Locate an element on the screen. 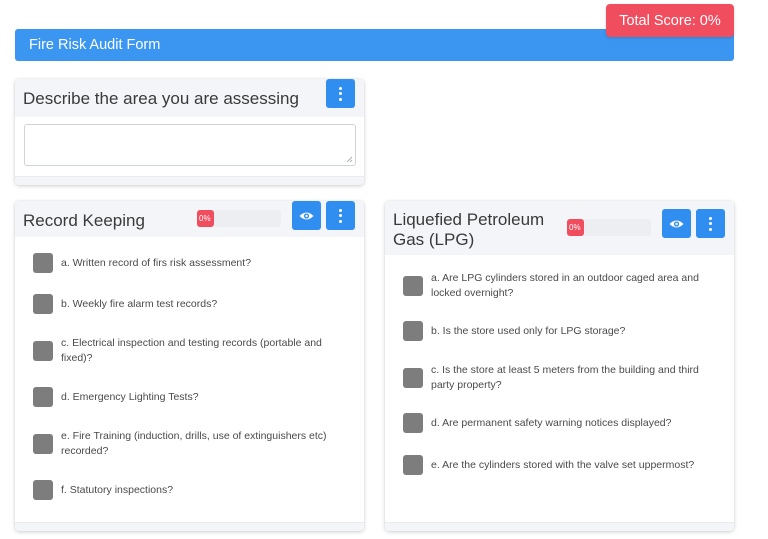  record-keeping-menu-button is located at coordinates (340, 215).